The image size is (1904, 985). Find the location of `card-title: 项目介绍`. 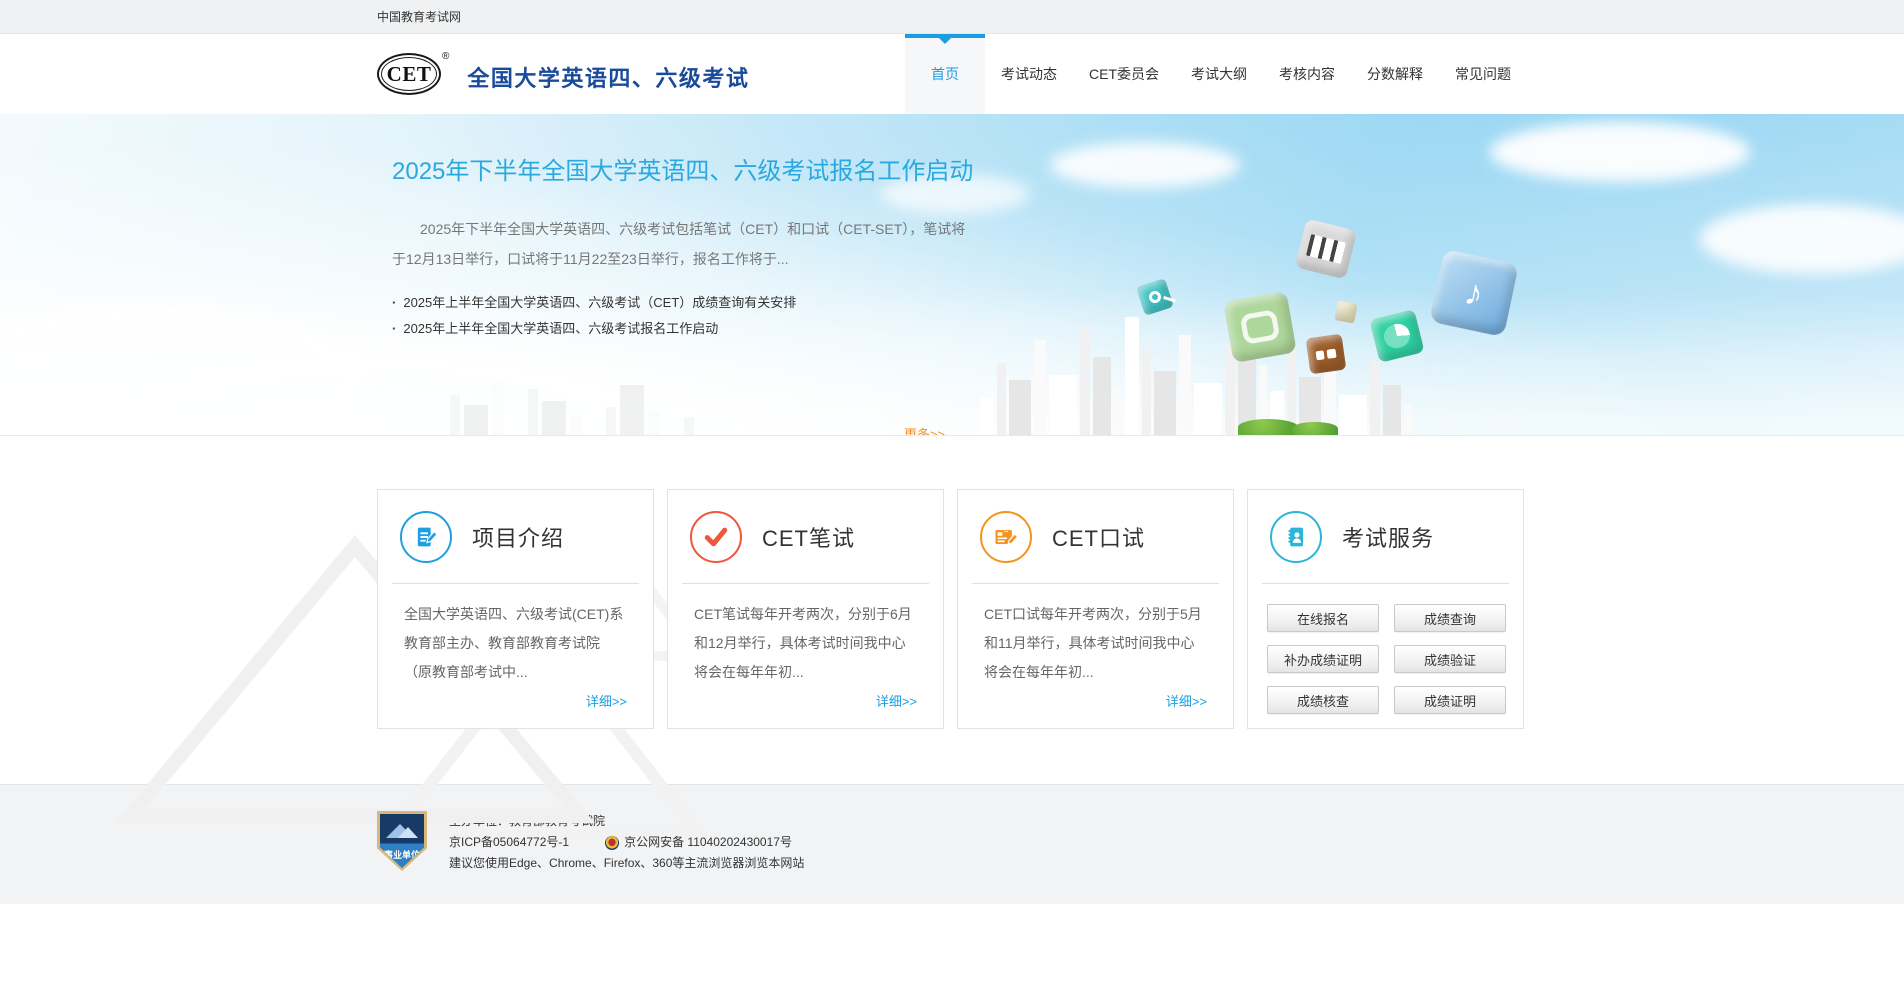

card-title: 项目介绍 is located at coordinates (518, 538).